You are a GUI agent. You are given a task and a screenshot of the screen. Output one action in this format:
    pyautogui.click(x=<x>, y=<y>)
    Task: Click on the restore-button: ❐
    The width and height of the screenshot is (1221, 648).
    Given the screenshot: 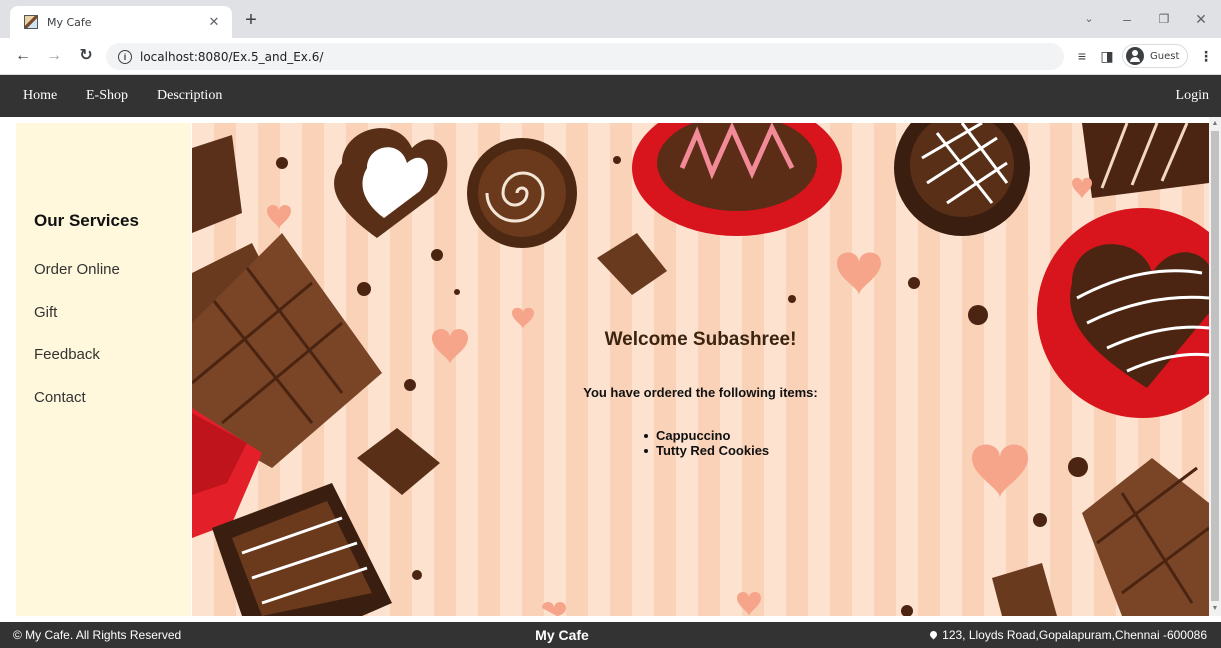 What is the action you would take?
    pyautogui.click(x=1164, y=19)
    